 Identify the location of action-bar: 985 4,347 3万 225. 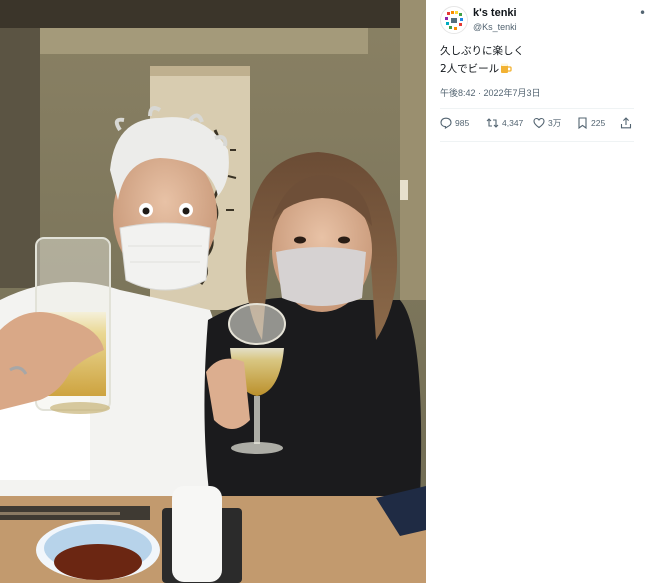
(538, 126).